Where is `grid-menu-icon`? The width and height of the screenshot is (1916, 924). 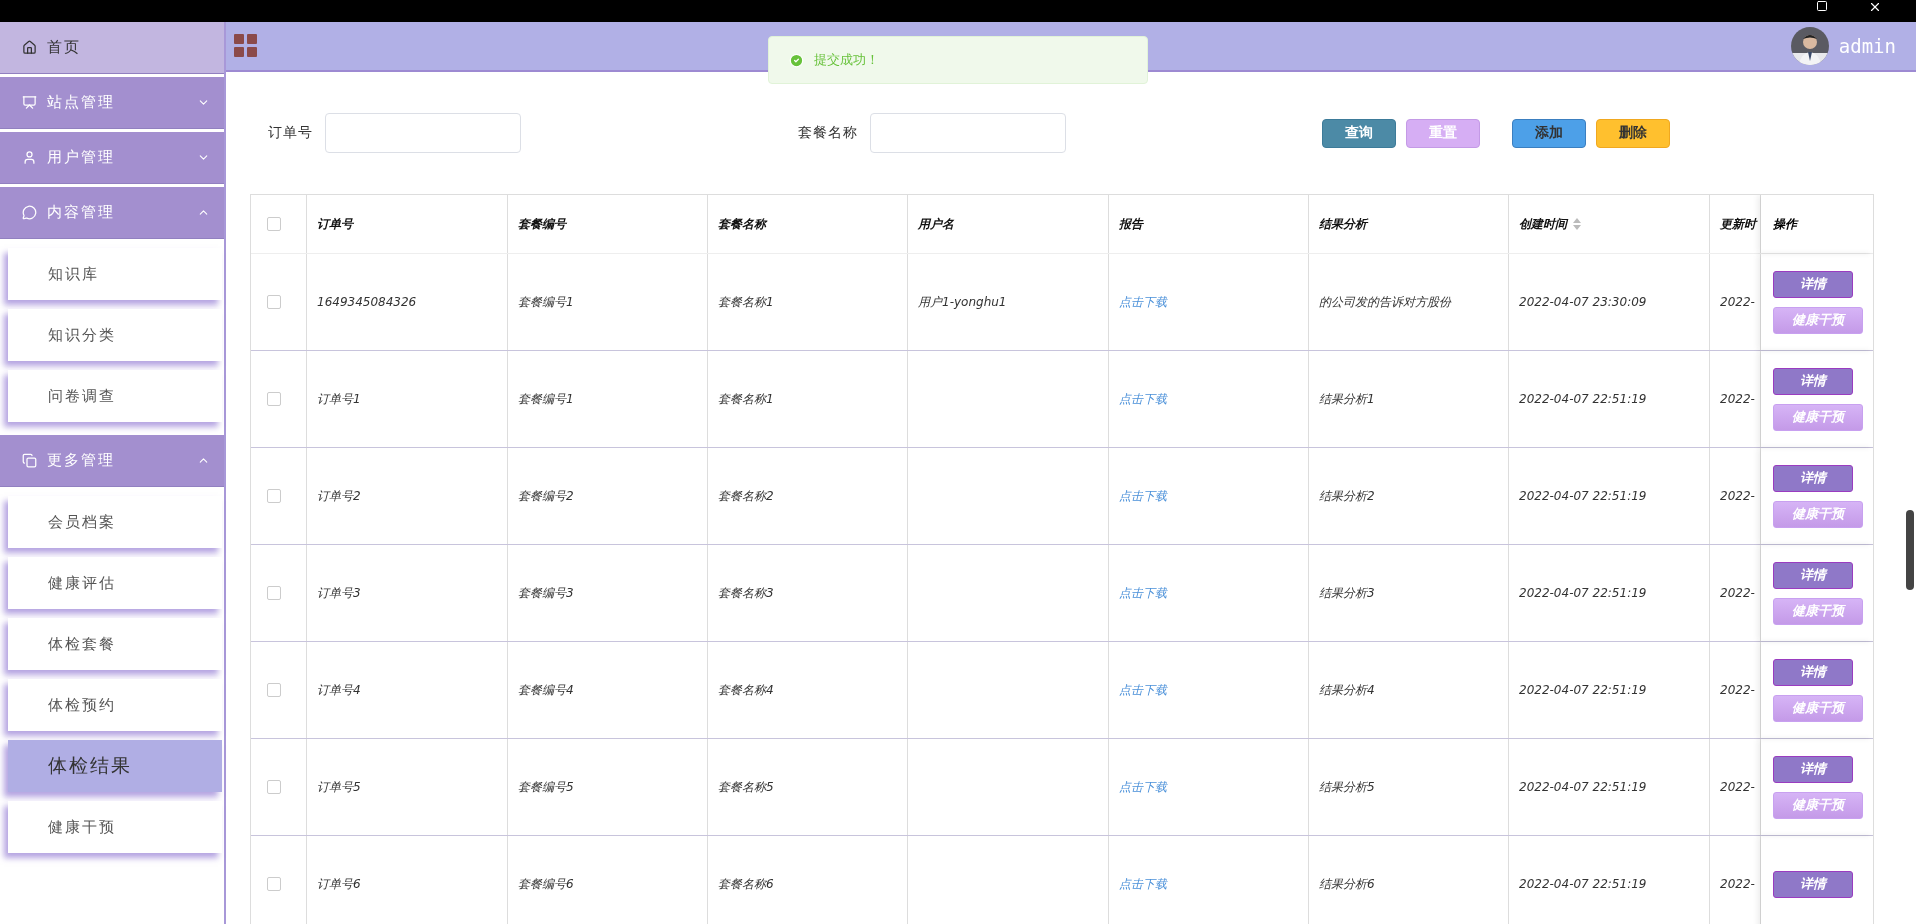
grid-menu-icon is located at coordinates (246, 46).